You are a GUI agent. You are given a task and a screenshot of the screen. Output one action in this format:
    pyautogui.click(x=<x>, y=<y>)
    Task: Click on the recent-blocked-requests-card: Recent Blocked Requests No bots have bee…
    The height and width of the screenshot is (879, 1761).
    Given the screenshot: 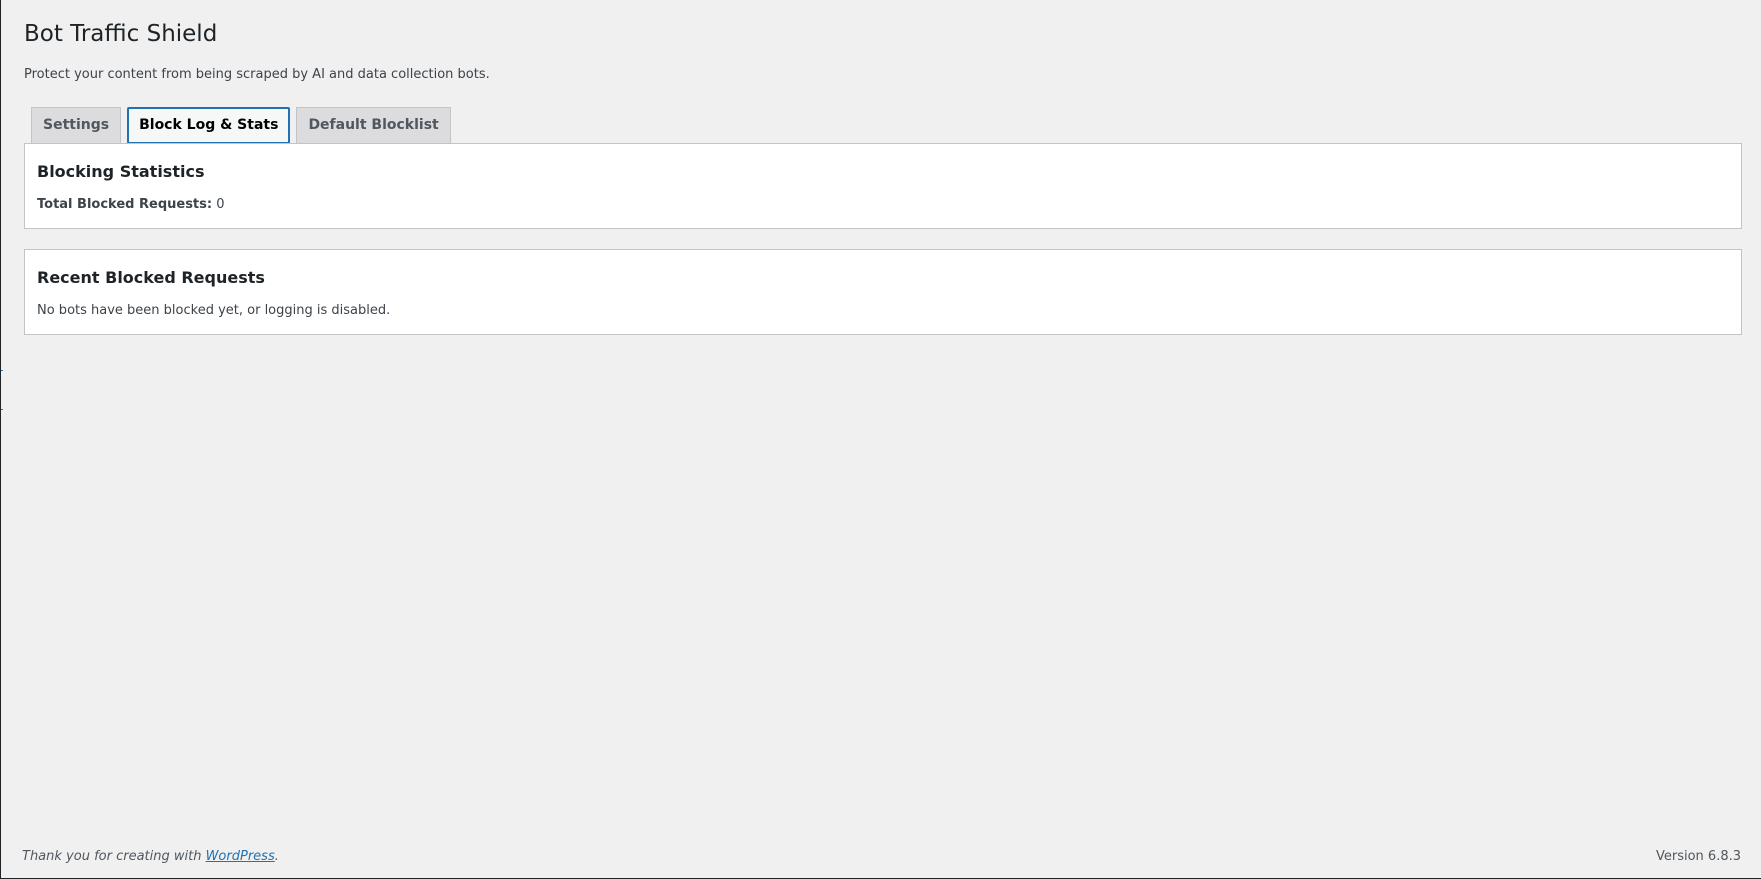 What is the action you would take?
    pyautogui.click(x=883, y=292)
    